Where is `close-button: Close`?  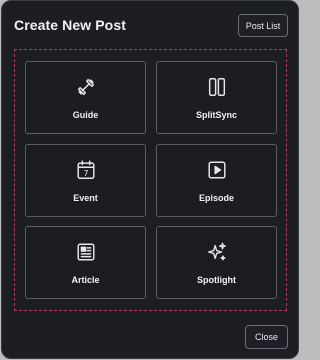
close-button: Close is located at coordinates (266, 337).